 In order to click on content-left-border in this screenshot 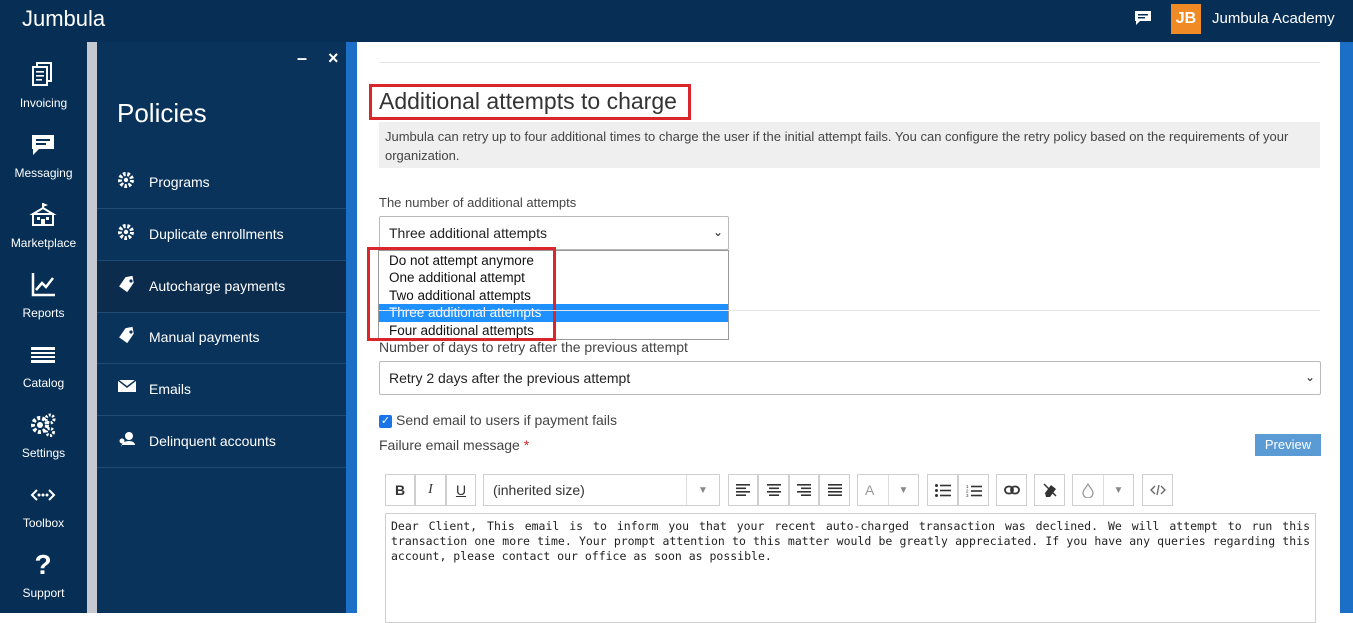, I will do `click(351, 327)`.